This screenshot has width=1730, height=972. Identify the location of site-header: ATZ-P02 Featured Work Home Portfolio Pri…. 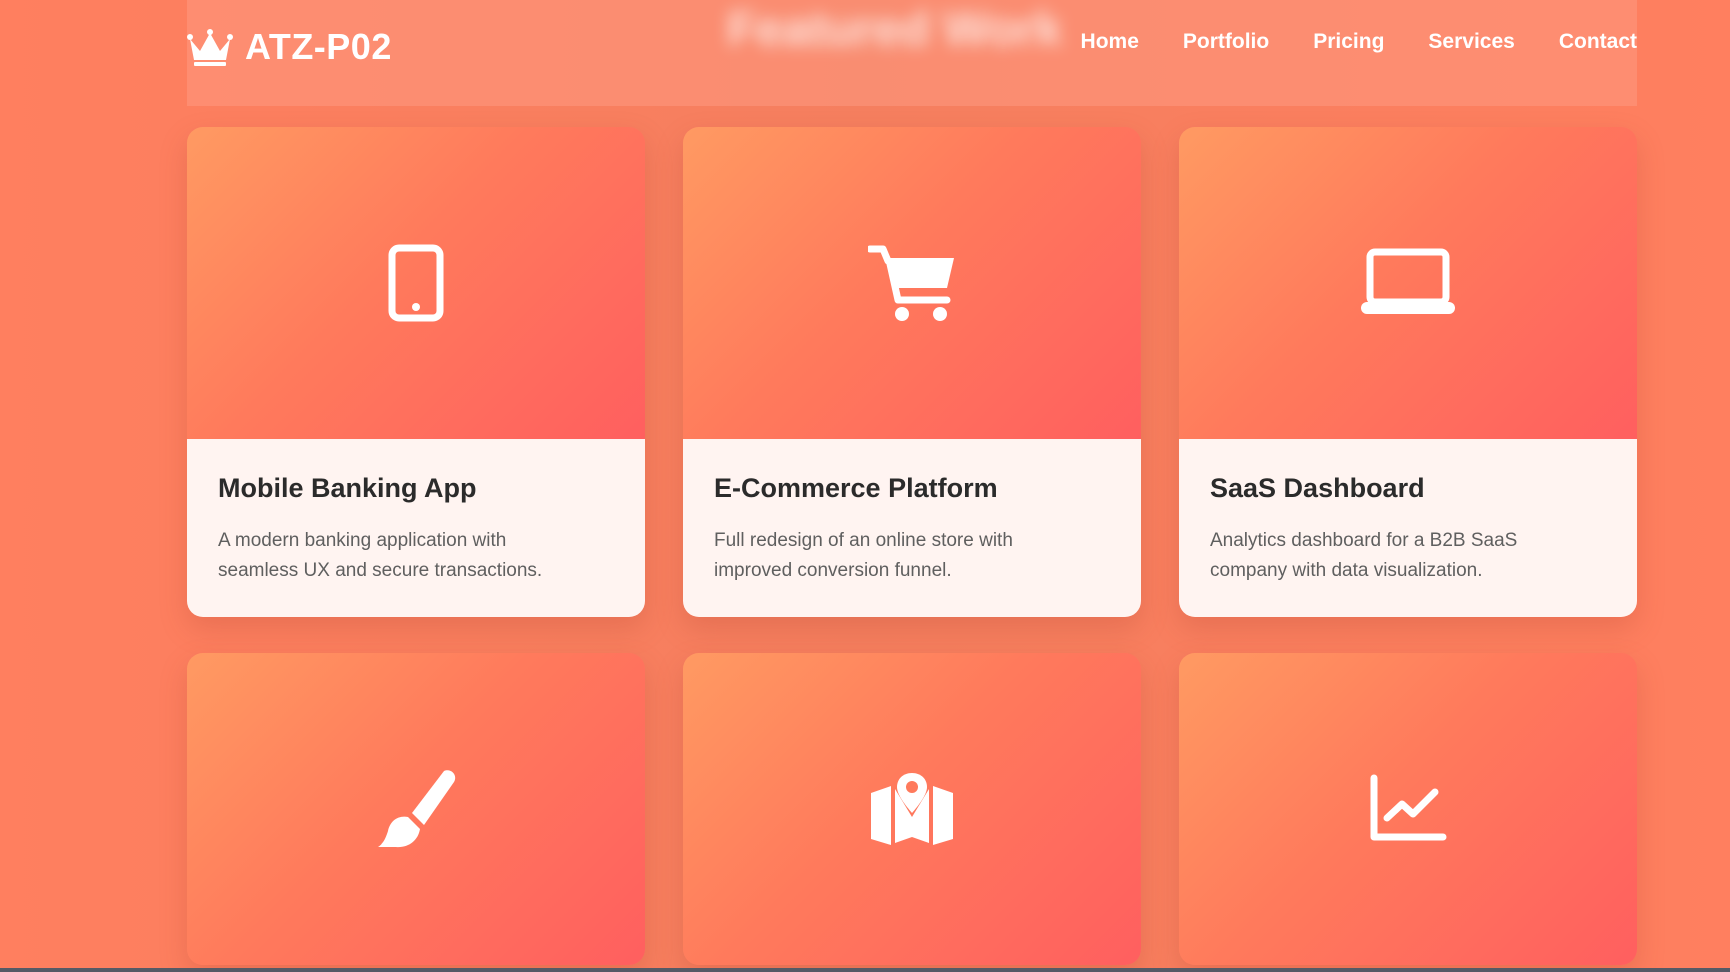
(912, 53).